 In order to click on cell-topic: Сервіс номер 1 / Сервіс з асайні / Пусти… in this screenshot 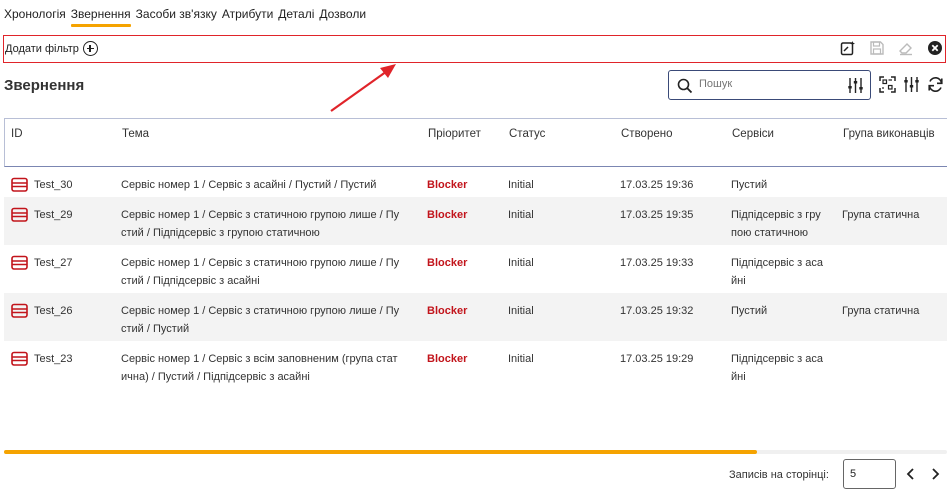, I will do `click(249, 185)`.